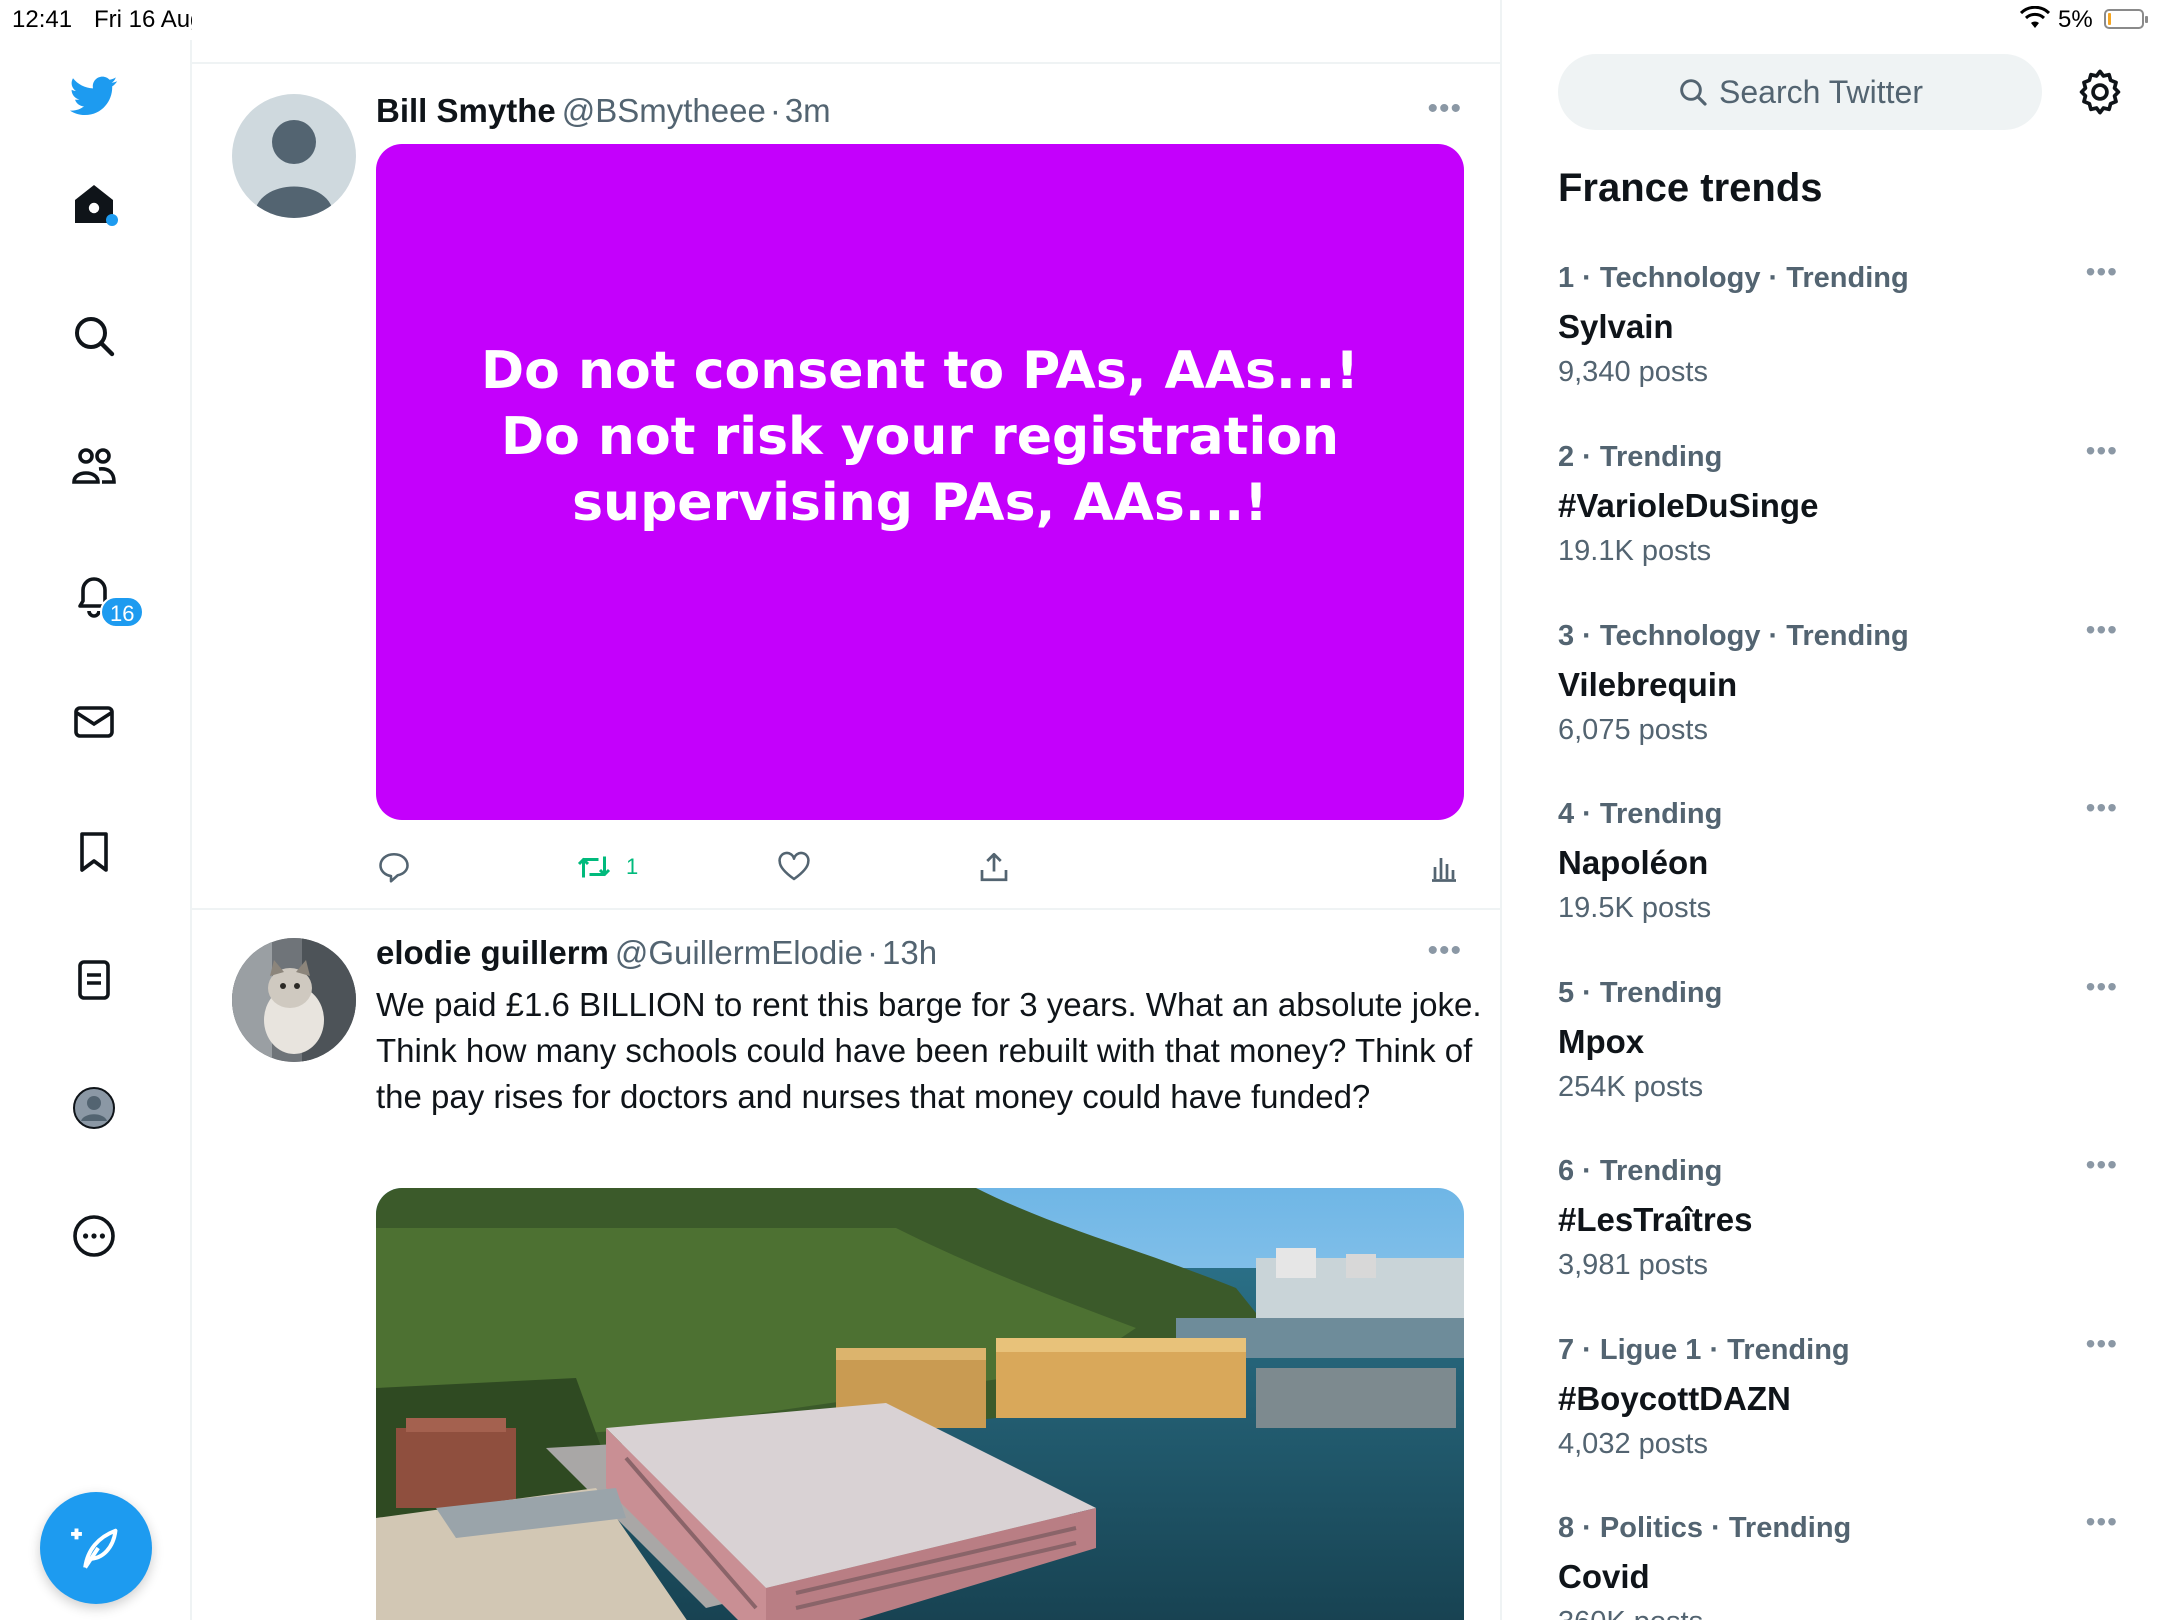 Image resolution: width=2160 pixels, height=1620 pixels. Describe the element at coordinates (1704, 1350) in the screenshot. I see `trend-meta: 7 · Ligue 1 · Trending` at that location.